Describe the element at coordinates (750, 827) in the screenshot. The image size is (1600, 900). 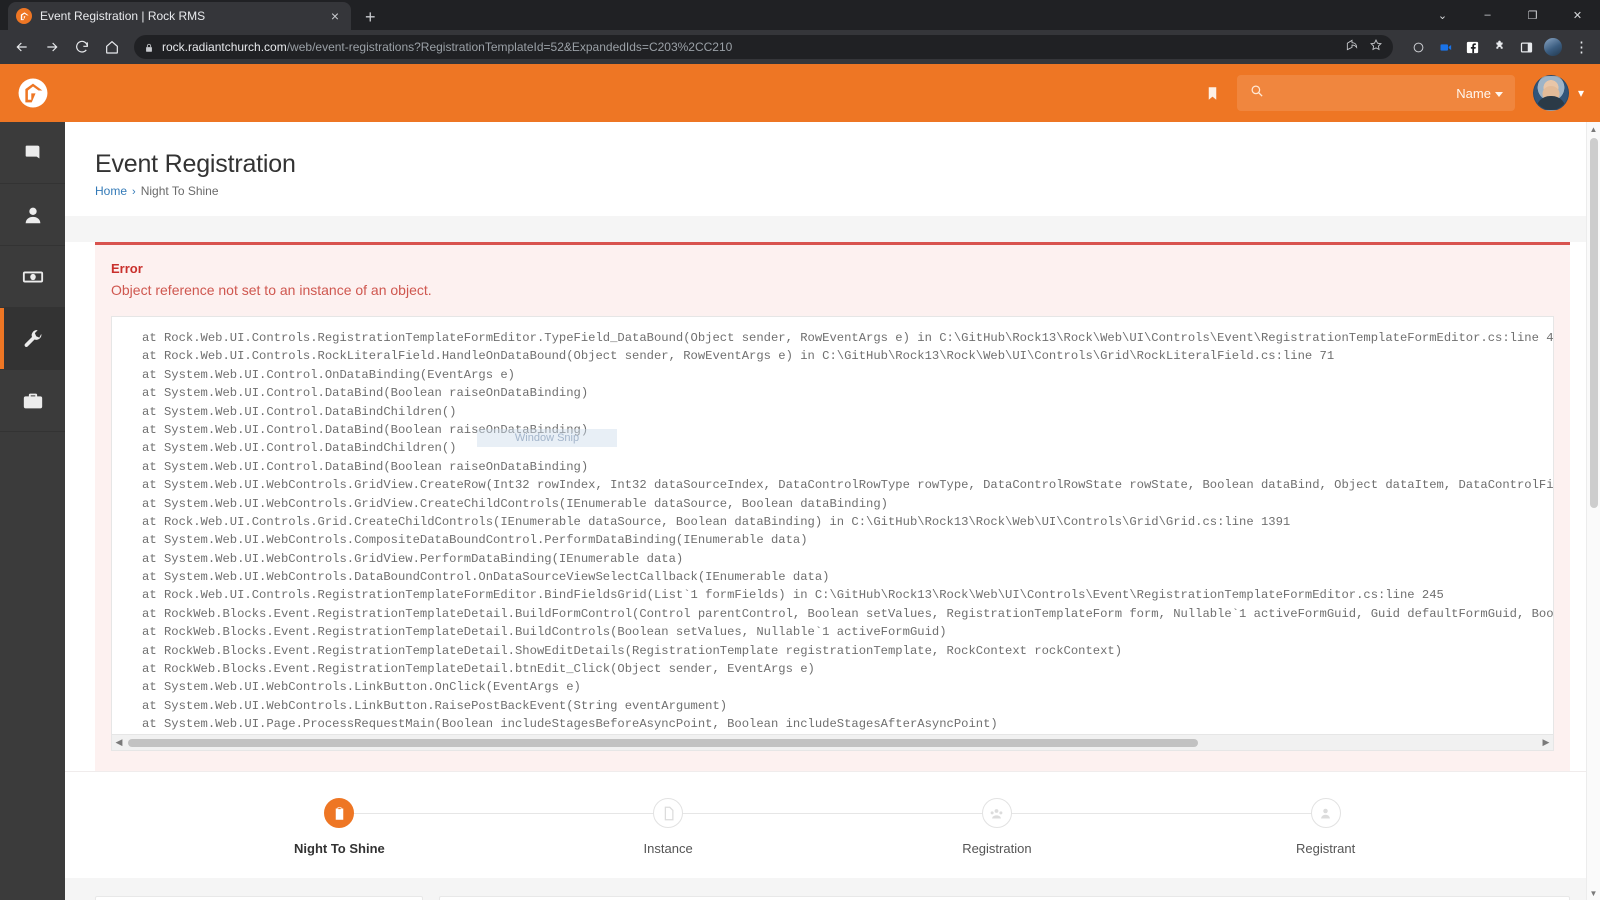
I see `wizard-step-instance: Instance` at that location.